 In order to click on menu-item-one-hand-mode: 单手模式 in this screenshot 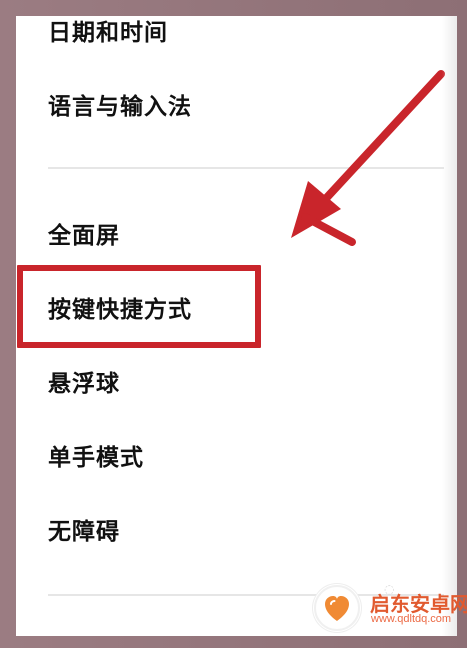, I will do `click(96, 458)`.